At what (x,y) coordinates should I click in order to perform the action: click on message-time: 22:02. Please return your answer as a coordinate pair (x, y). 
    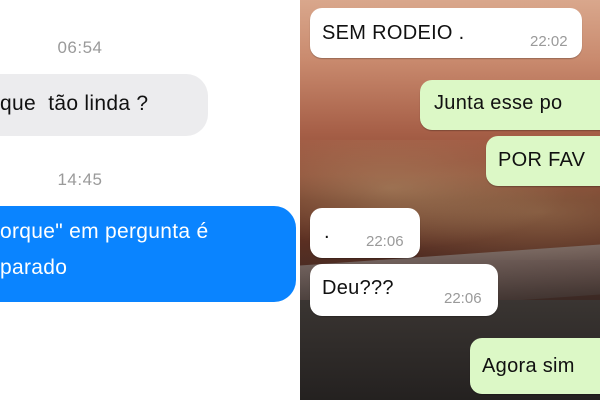
    Looking at the image, I should click on (549, 41).